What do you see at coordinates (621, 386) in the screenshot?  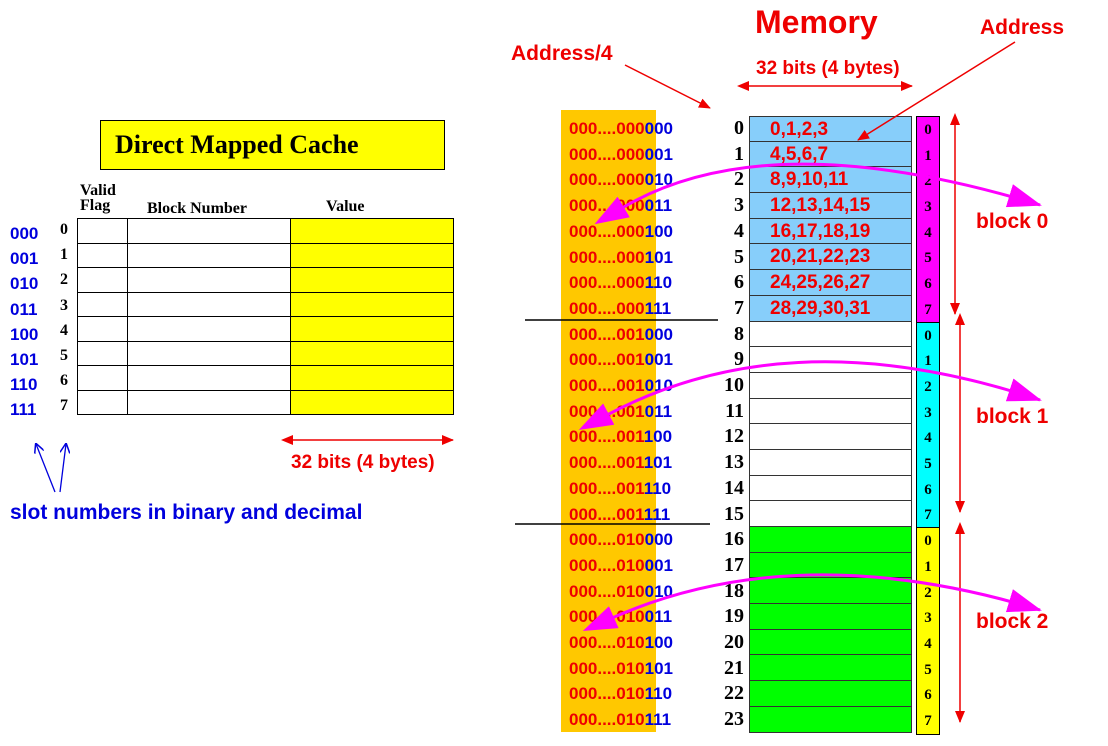 I see `memory-address-row: 000....001010` at bounding box center [621, 386].